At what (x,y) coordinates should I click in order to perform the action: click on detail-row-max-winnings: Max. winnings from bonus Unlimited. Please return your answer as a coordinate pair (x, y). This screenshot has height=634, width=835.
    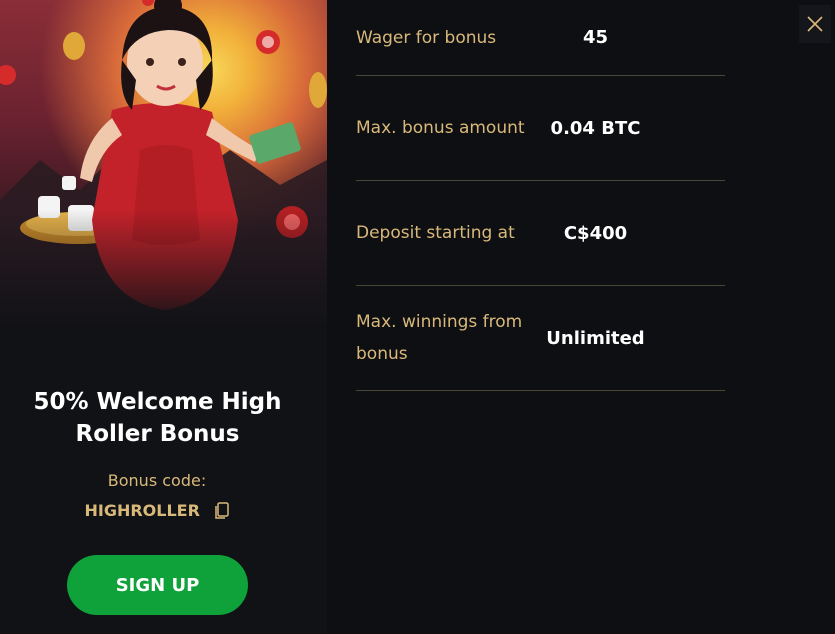
    Looking at the image, I should click on (540, 338).